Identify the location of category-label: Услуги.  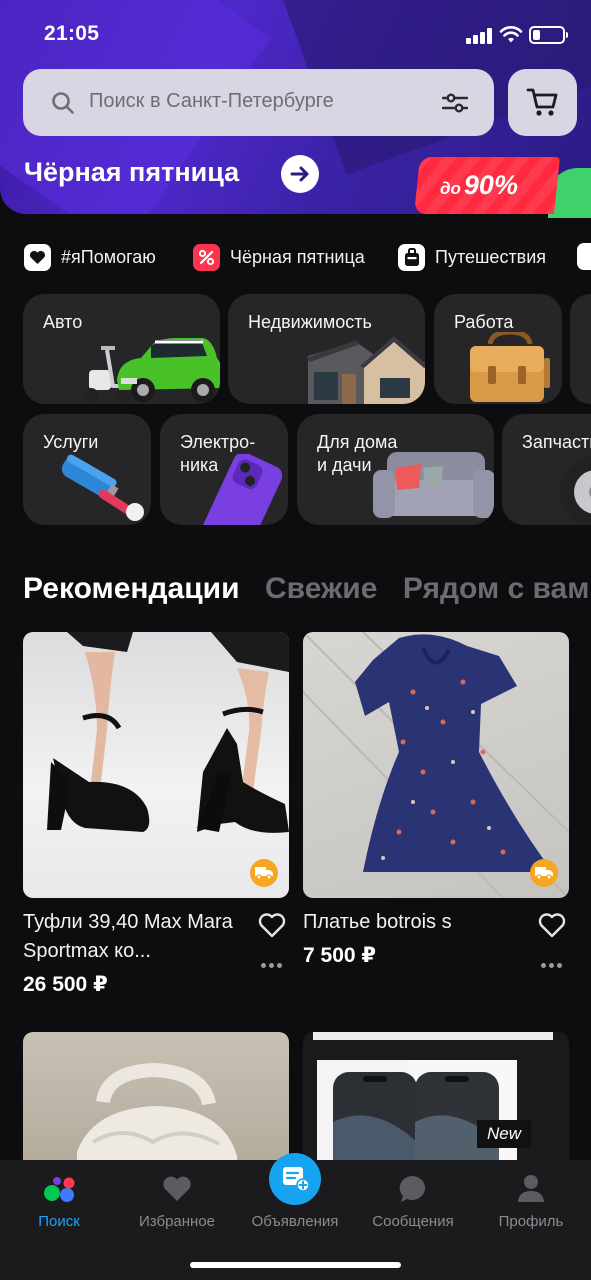
(71, 442).